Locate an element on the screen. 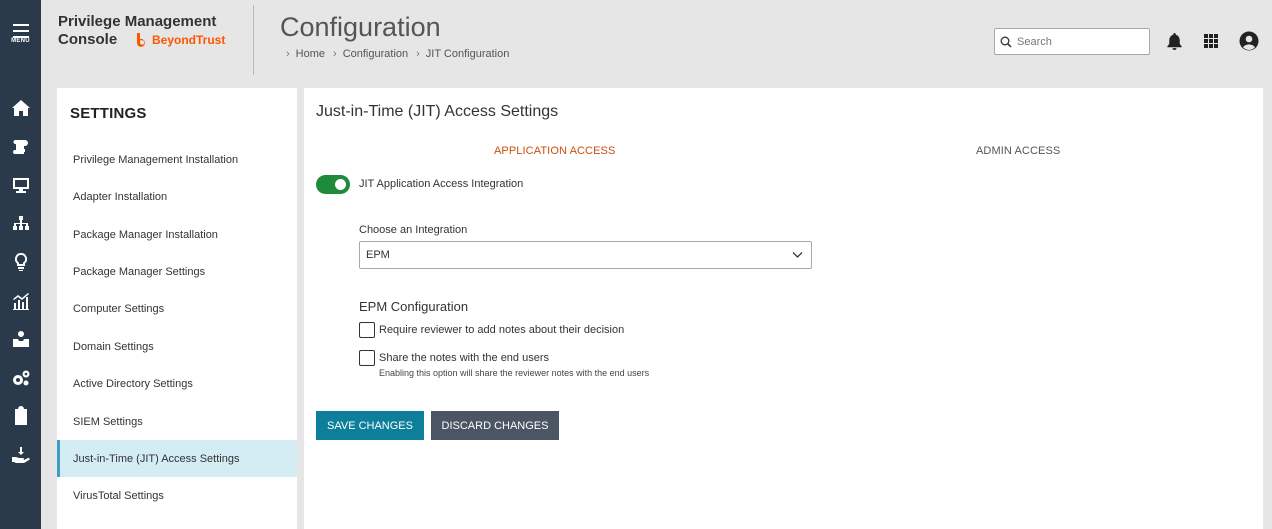 Image resolution: width=1272 pixels, height=529 pixels. integration-field-label: Choose an Integration is located at coordinates (413, 230).